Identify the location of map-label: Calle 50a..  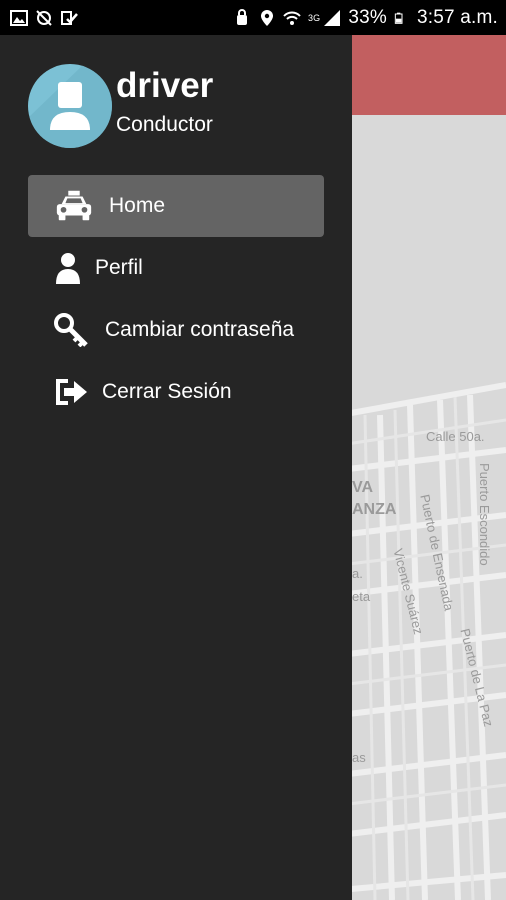
(455, 436).